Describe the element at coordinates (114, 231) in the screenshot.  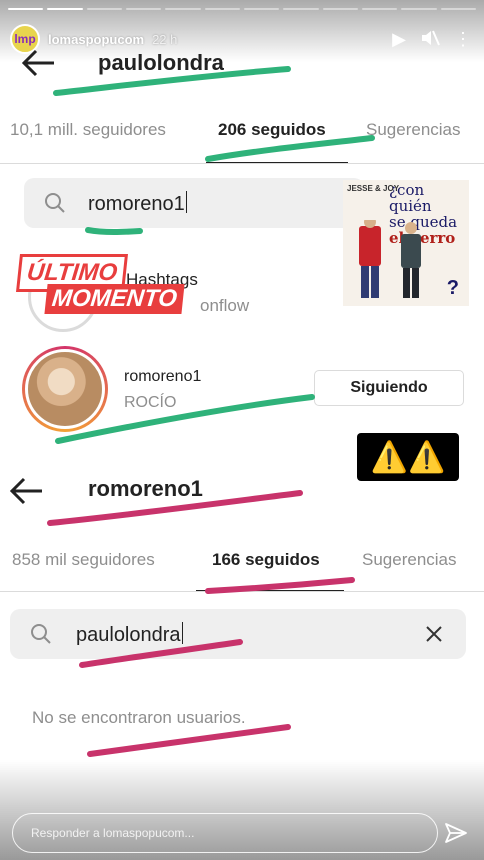
I see `green-underline-search` at that location.